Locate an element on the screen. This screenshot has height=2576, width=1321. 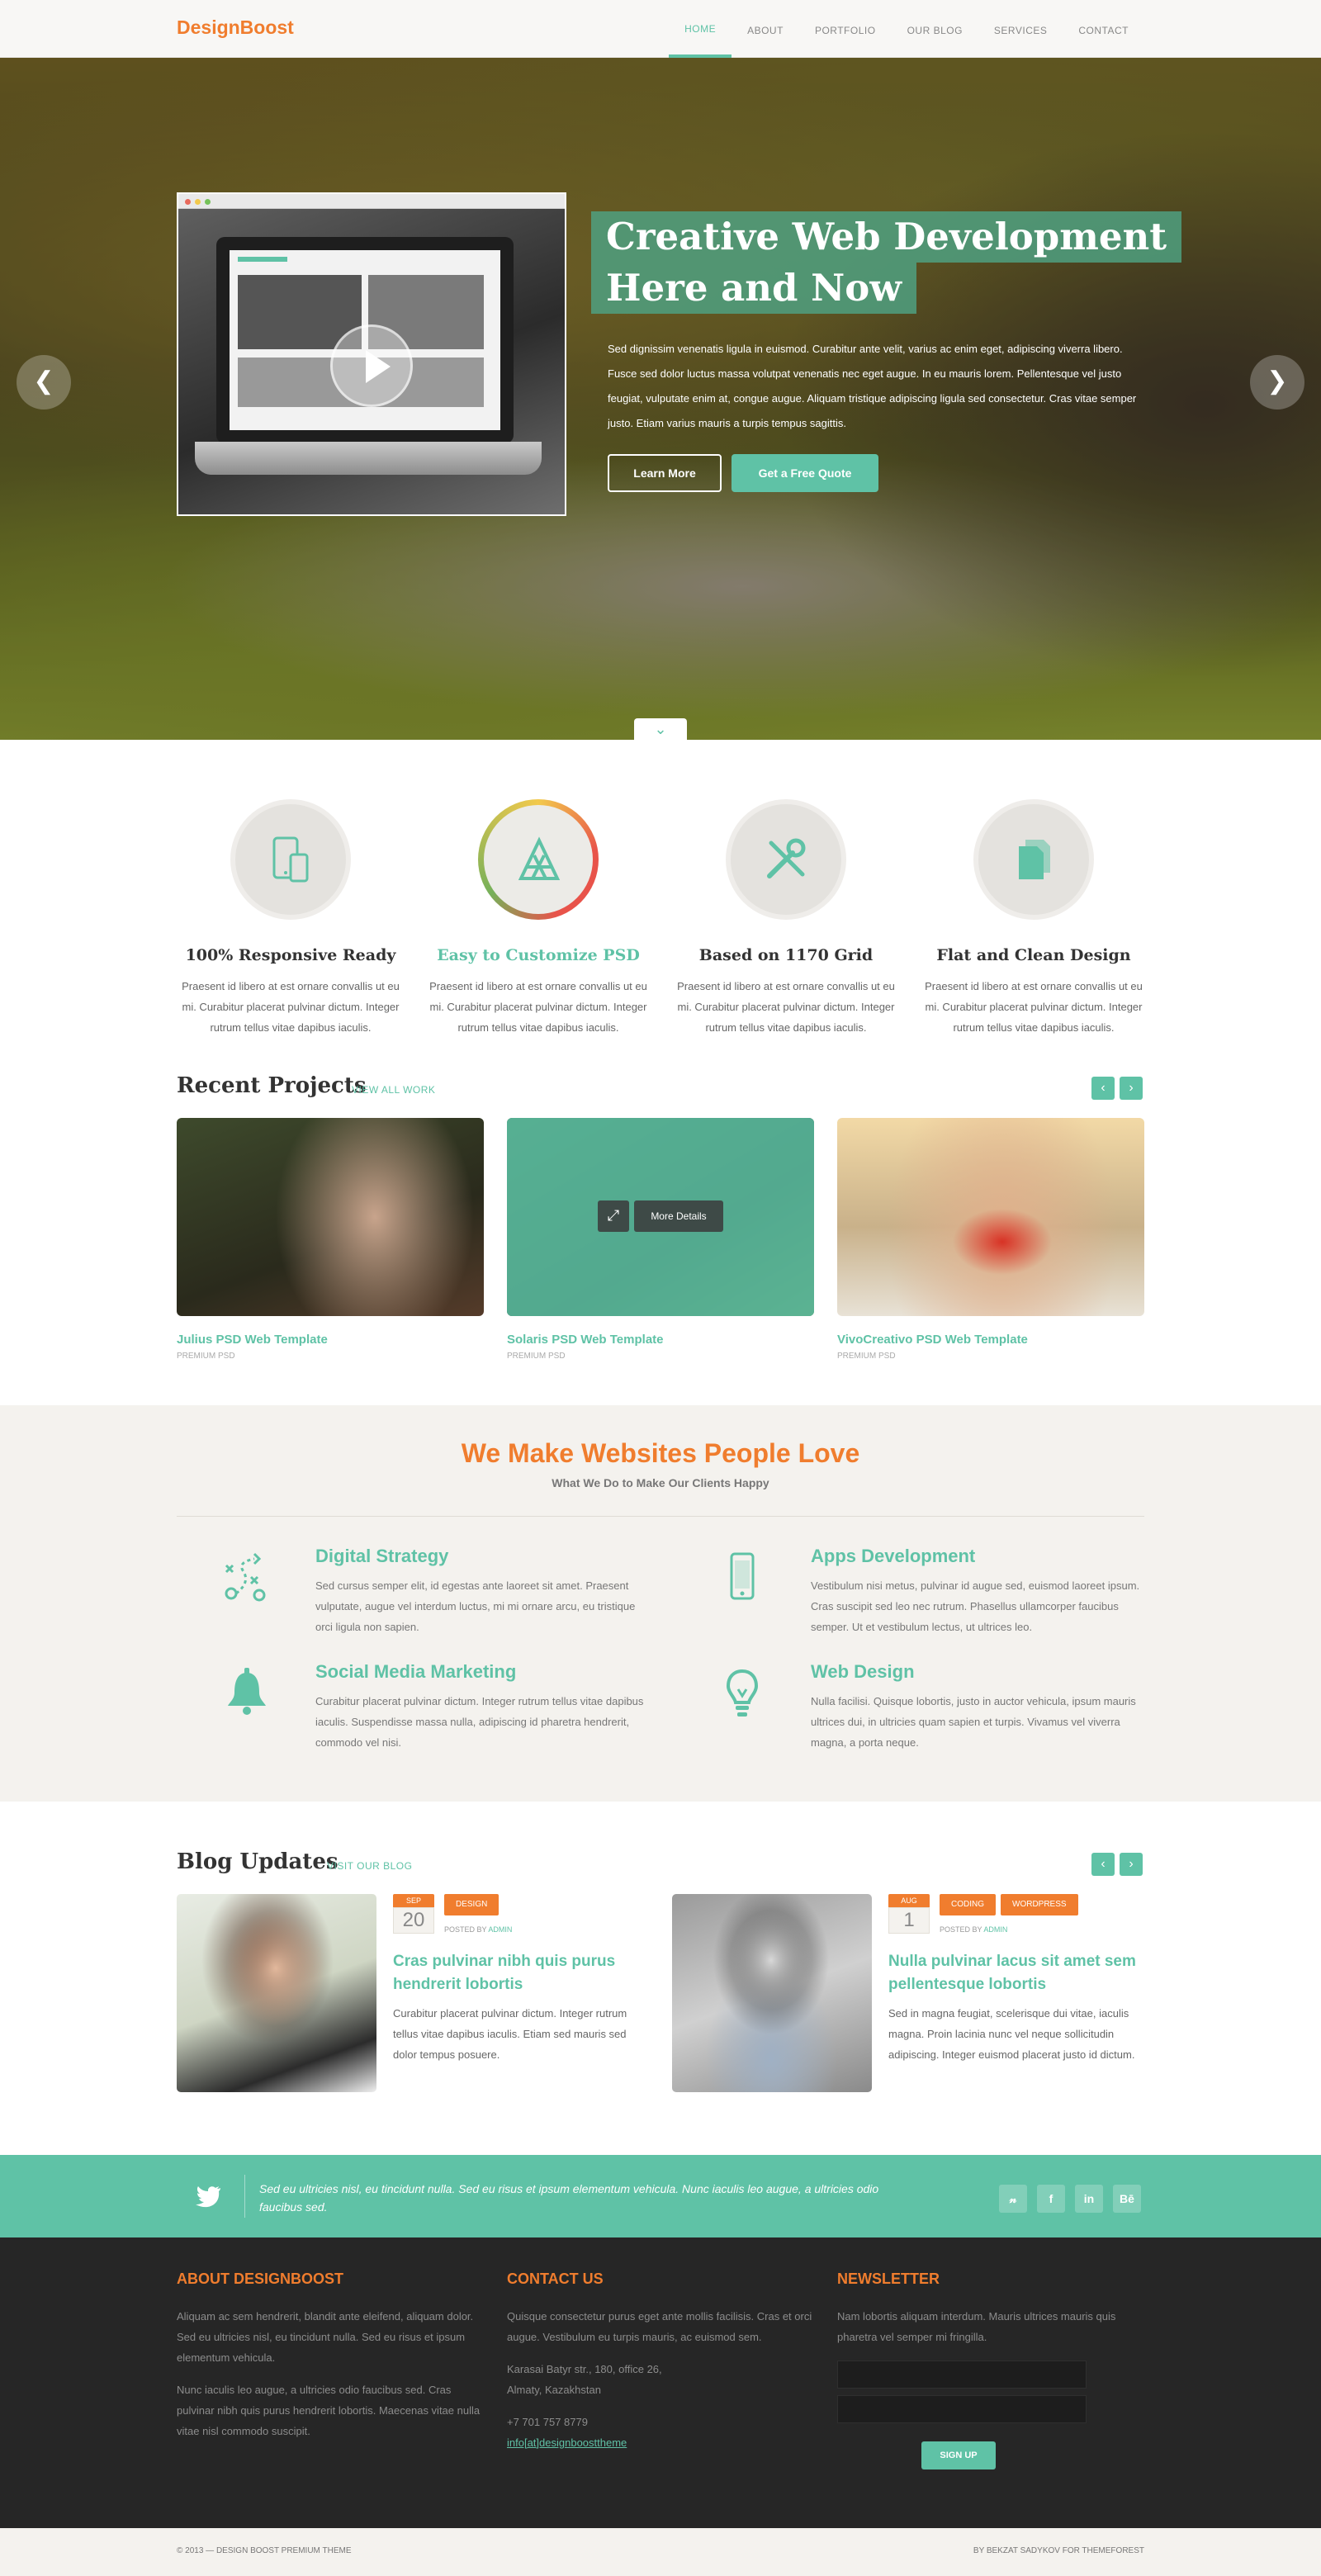
project-title: Solaris PSD Web Template is located at coordinates (660, 1340).